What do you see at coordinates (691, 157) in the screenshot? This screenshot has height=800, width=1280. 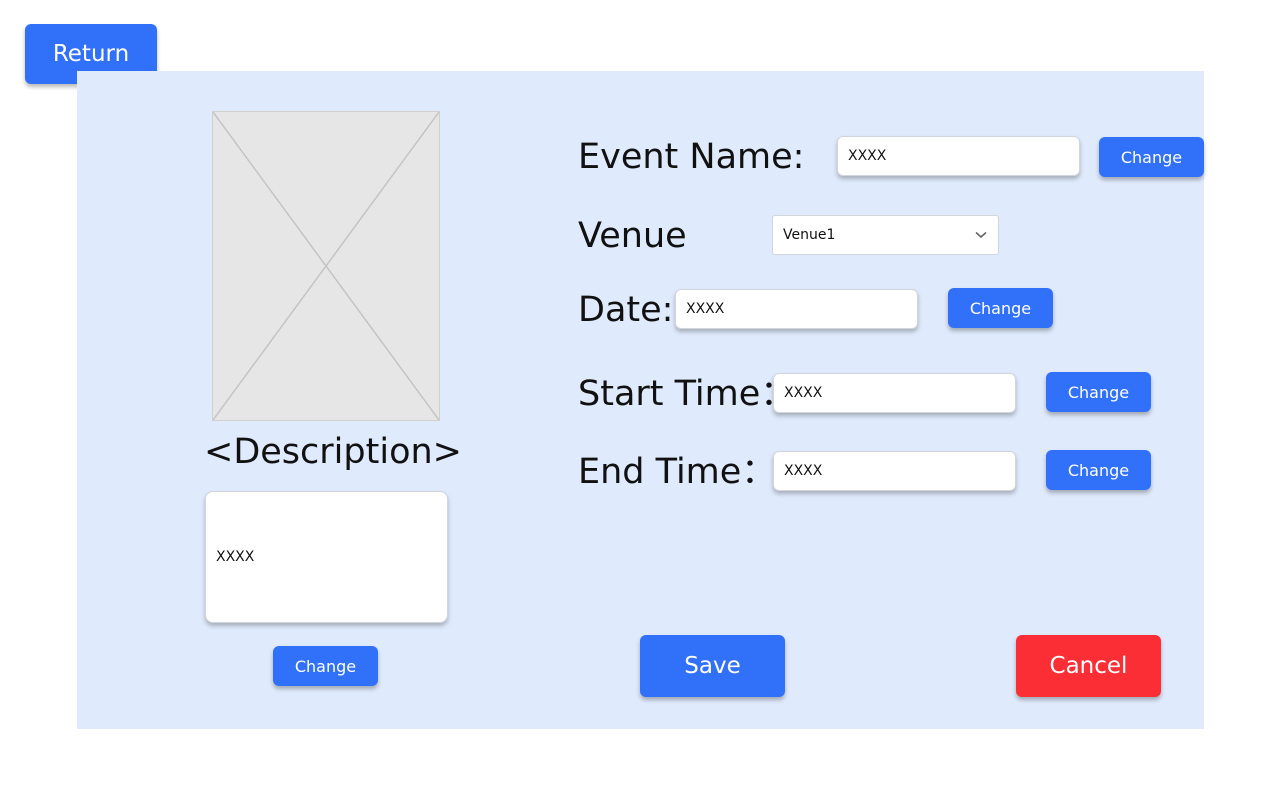 I see `event-name-label: Event Name:` at bounding box center [691, 157].